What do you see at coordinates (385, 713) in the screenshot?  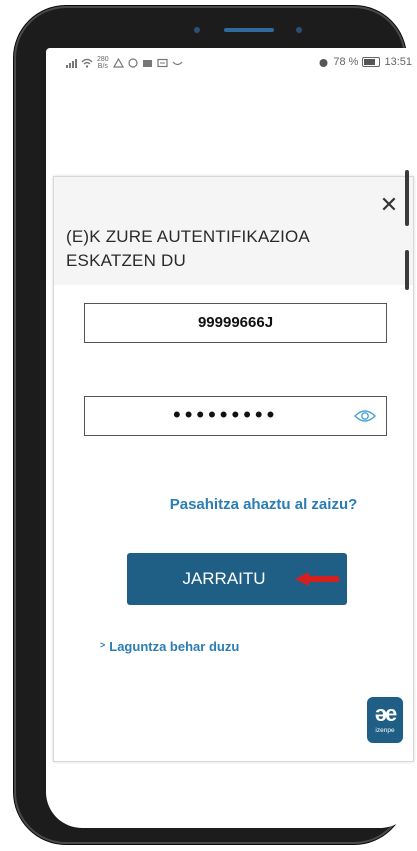 I see `izenpe-logo-mark: әe` at bounding box center [385, 713].